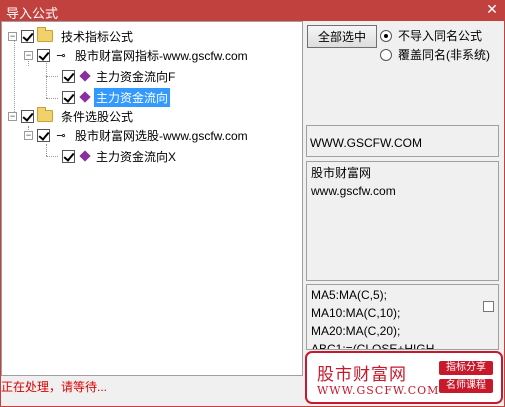 This screenshot has height=407, width=505. I want to click on site-field: WWW.GSCFW.COM, so click(402, 141).